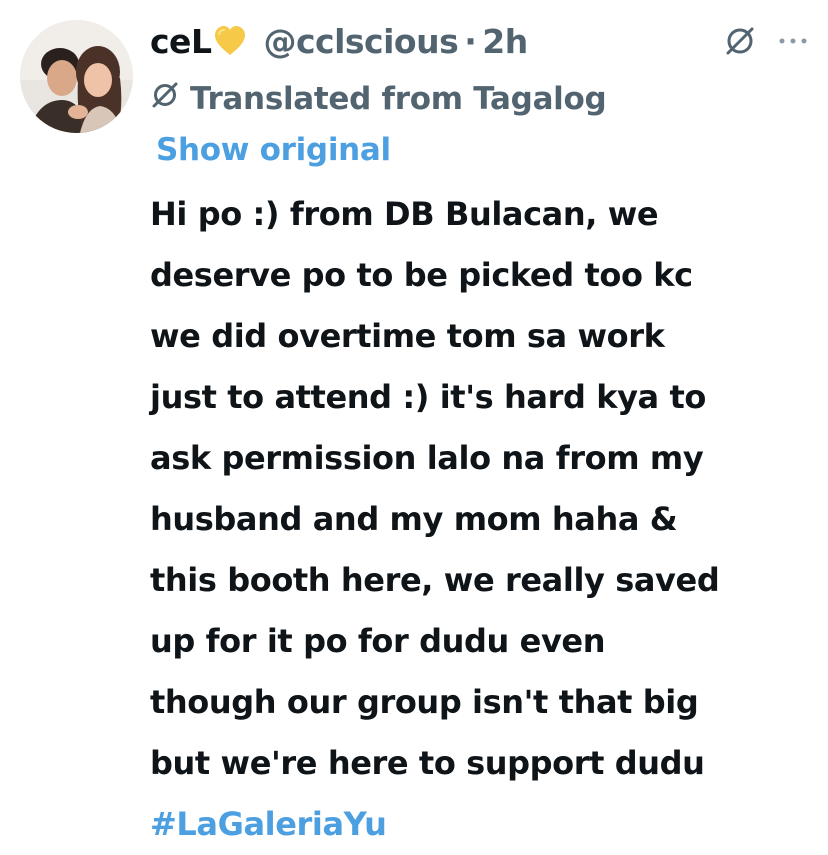  Describe the element at coordinates (505, 41) in the screenshot. I see `timestamp: 2h` at that location.